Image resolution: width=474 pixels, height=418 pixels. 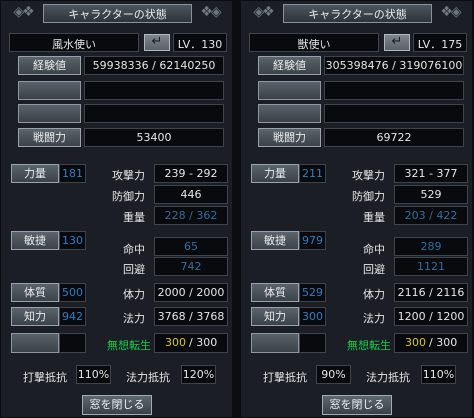 I want to click on intelligence-field: 300, so click(x=312, y=316).